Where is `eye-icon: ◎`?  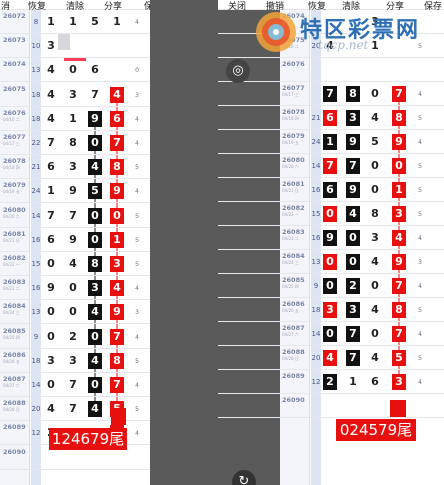 eye-icon: ◎ is located at coordinates (238, 71).